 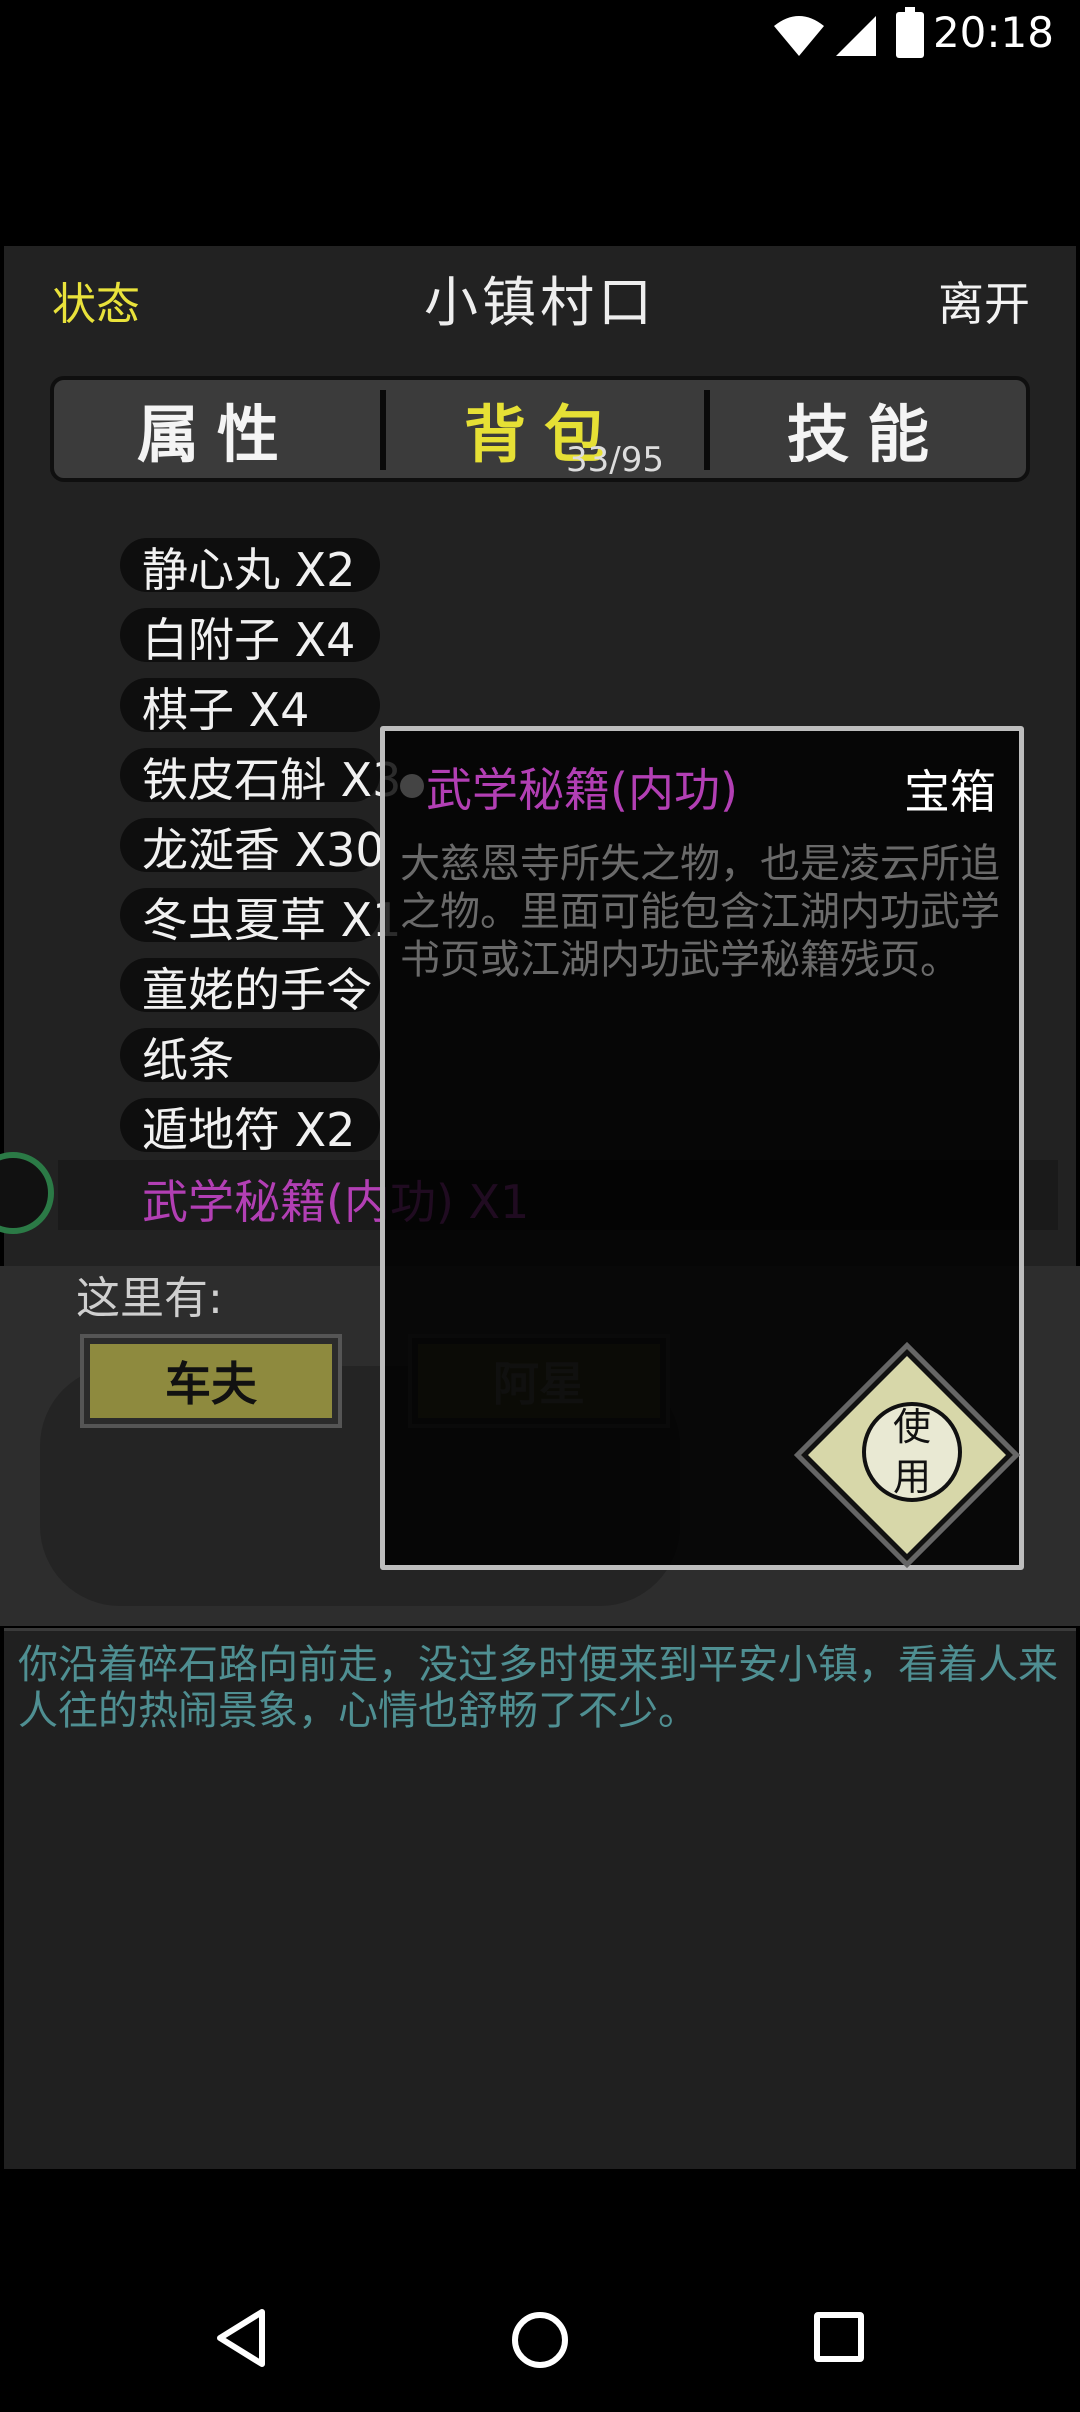 I want to click on wifi-icon, so click(x=799, y=36).